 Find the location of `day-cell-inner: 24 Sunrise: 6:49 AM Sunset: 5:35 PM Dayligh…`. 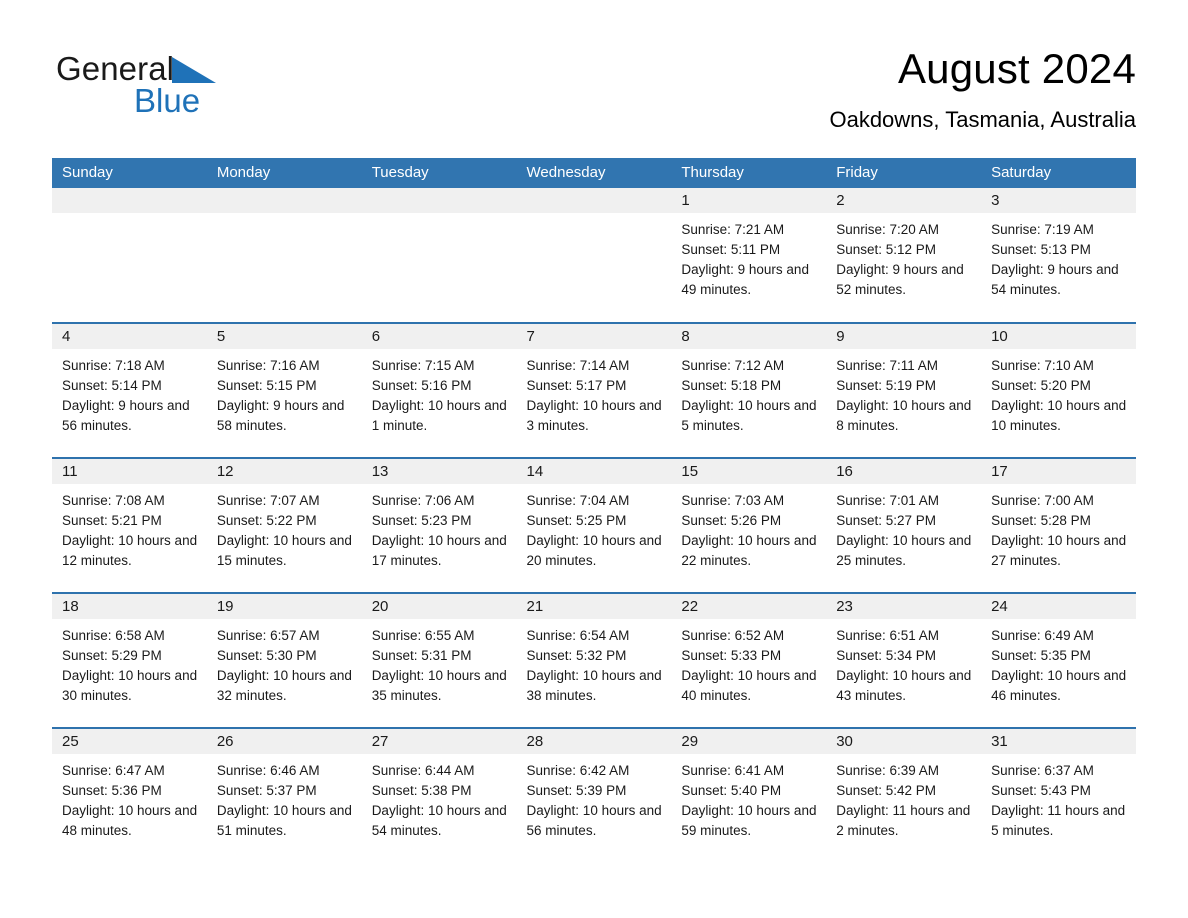

day-cell-inner: 24 Sunrise: 6:49 AM Sunset: 5:35 PM Dayligh… is located at coordinates (1058, 660).